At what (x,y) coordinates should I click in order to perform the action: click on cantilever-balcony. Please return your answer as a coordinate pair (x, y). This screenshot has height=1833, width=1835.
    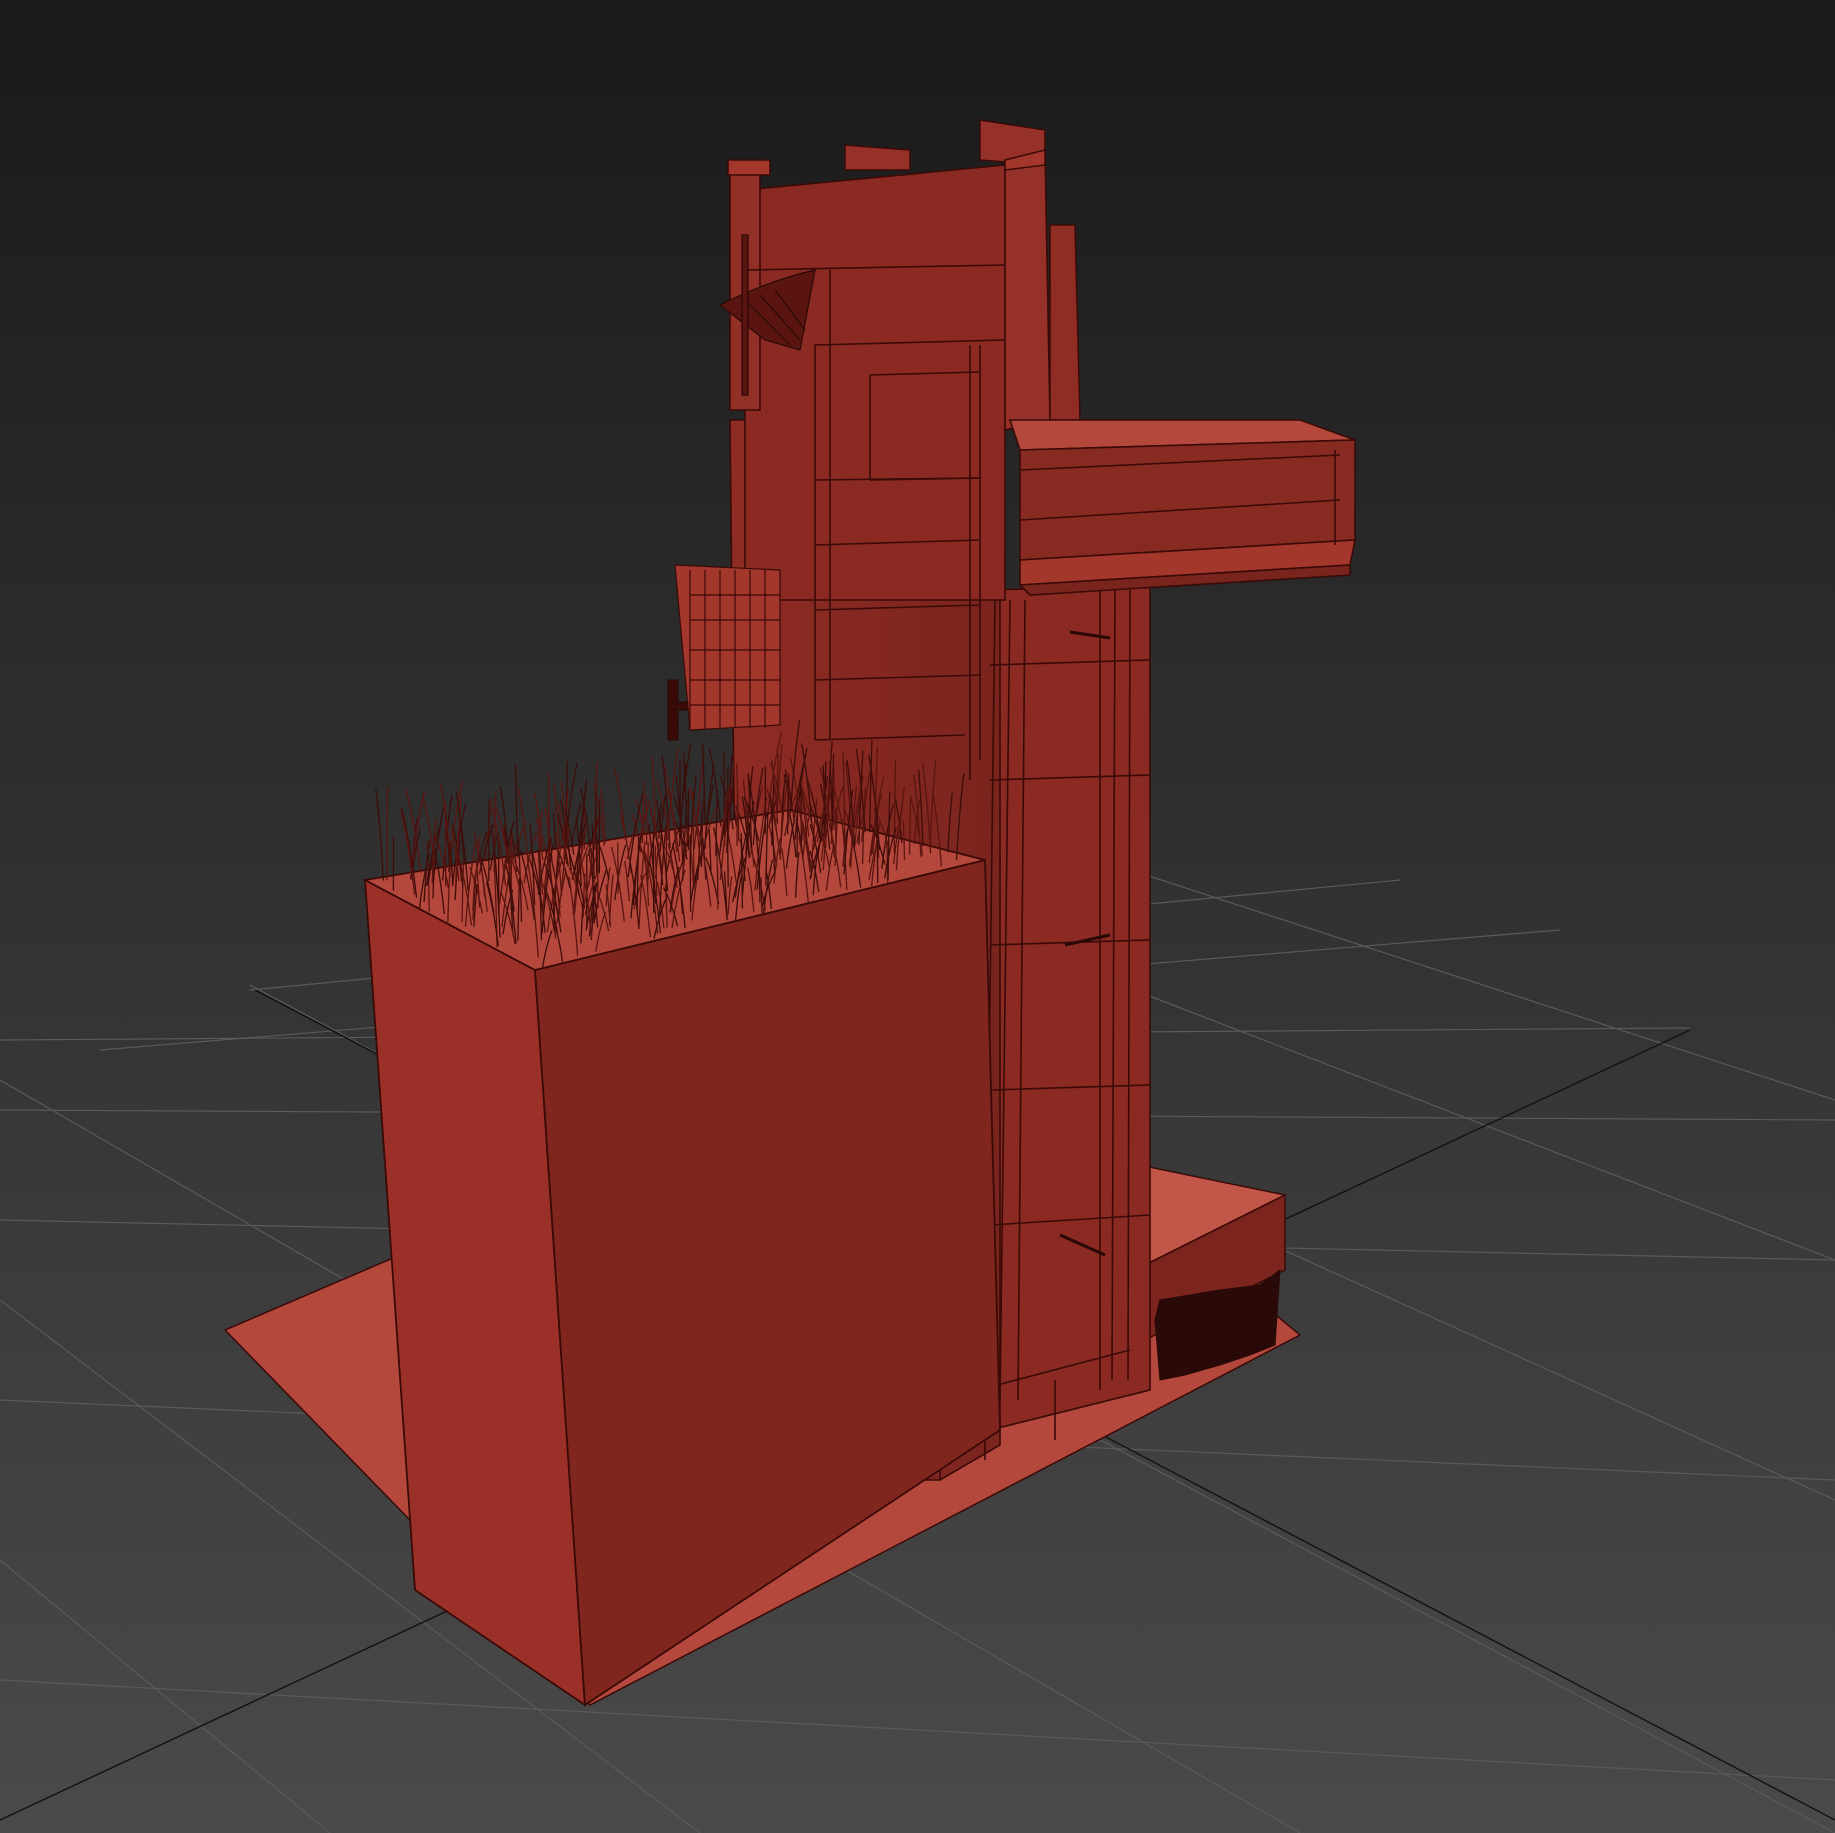
    Looking at the image, I should click on (1182, 507).